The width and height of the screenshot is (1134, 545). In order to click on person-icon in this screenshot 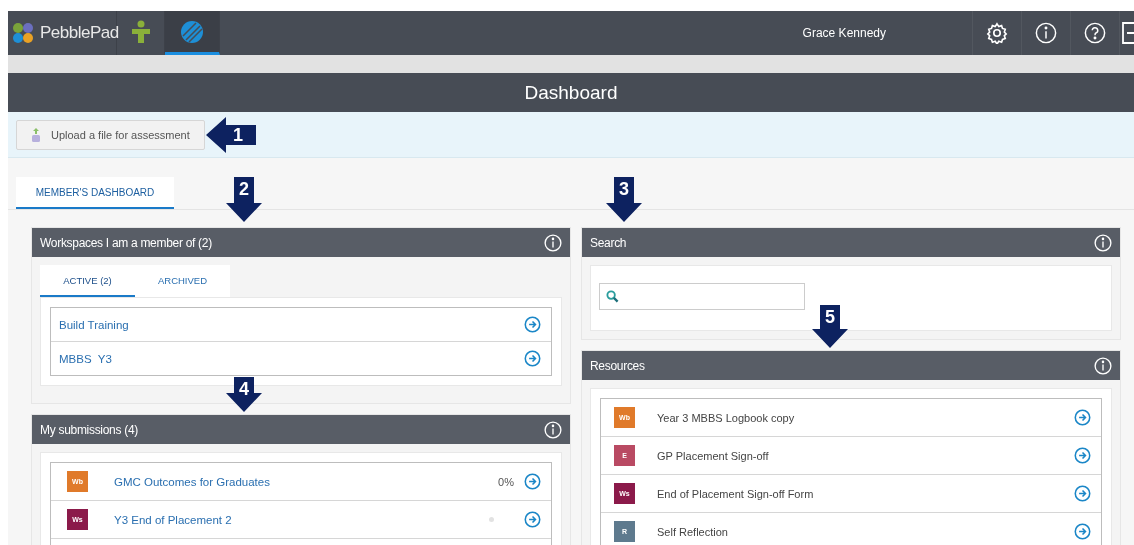, I will do `click(140, 31)`.